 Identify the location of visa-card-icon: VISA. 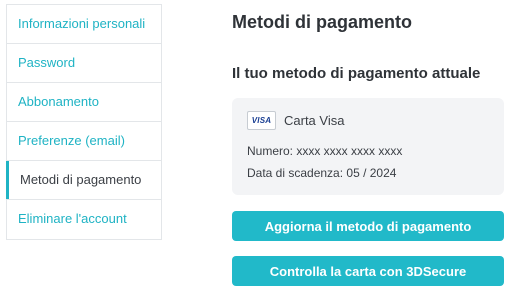
(261, 120).